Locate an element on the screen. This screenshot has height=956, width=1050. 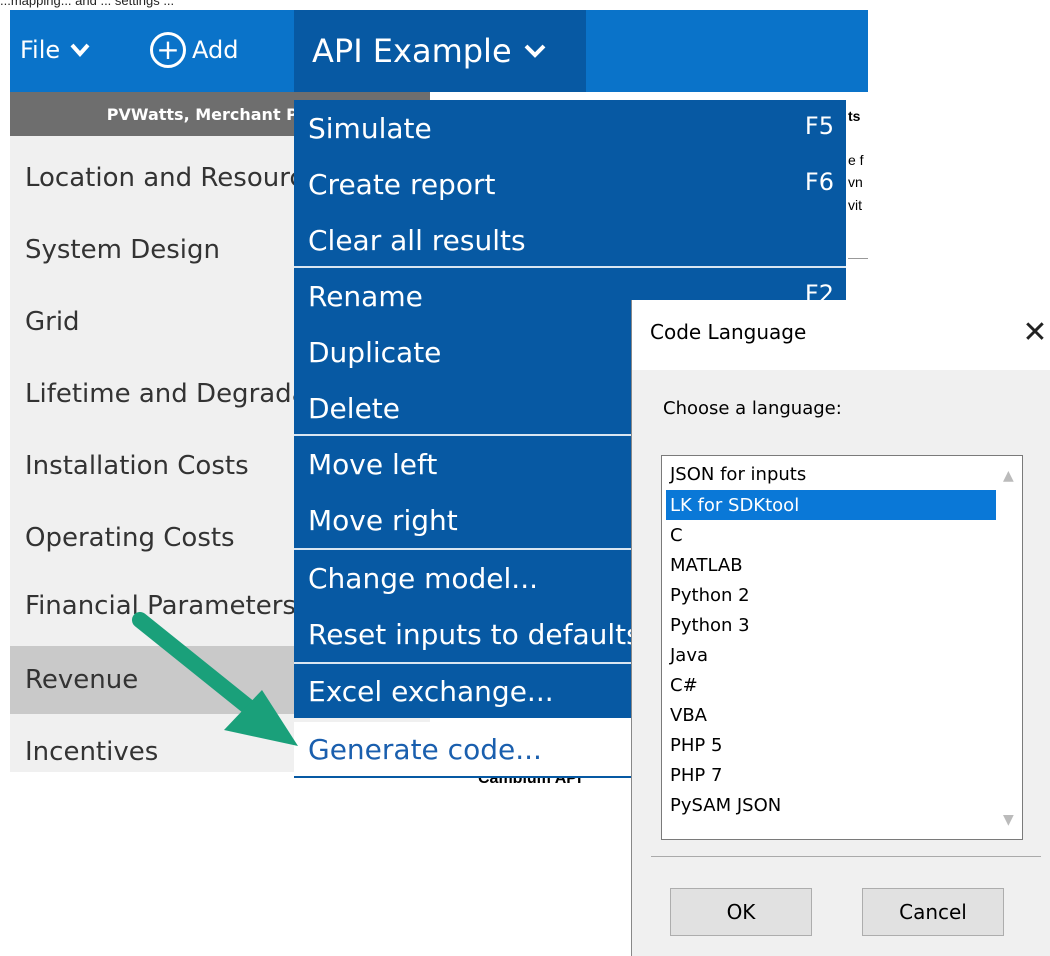
main-text-fragment: vn is located at coordinates (855, 182).